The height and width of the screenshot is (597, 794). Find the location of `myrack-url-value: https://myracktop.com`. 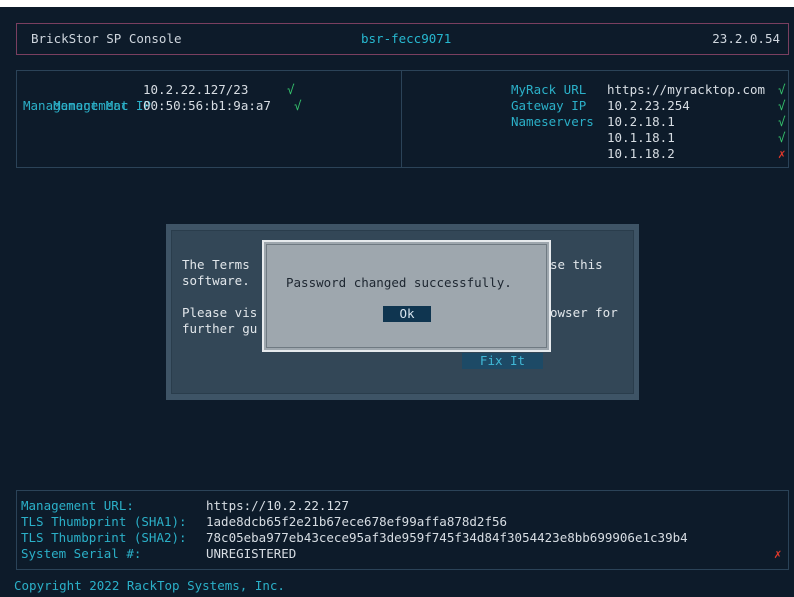

myrack-url-value: https://myracktop.com is located at coordinates (686, 89).